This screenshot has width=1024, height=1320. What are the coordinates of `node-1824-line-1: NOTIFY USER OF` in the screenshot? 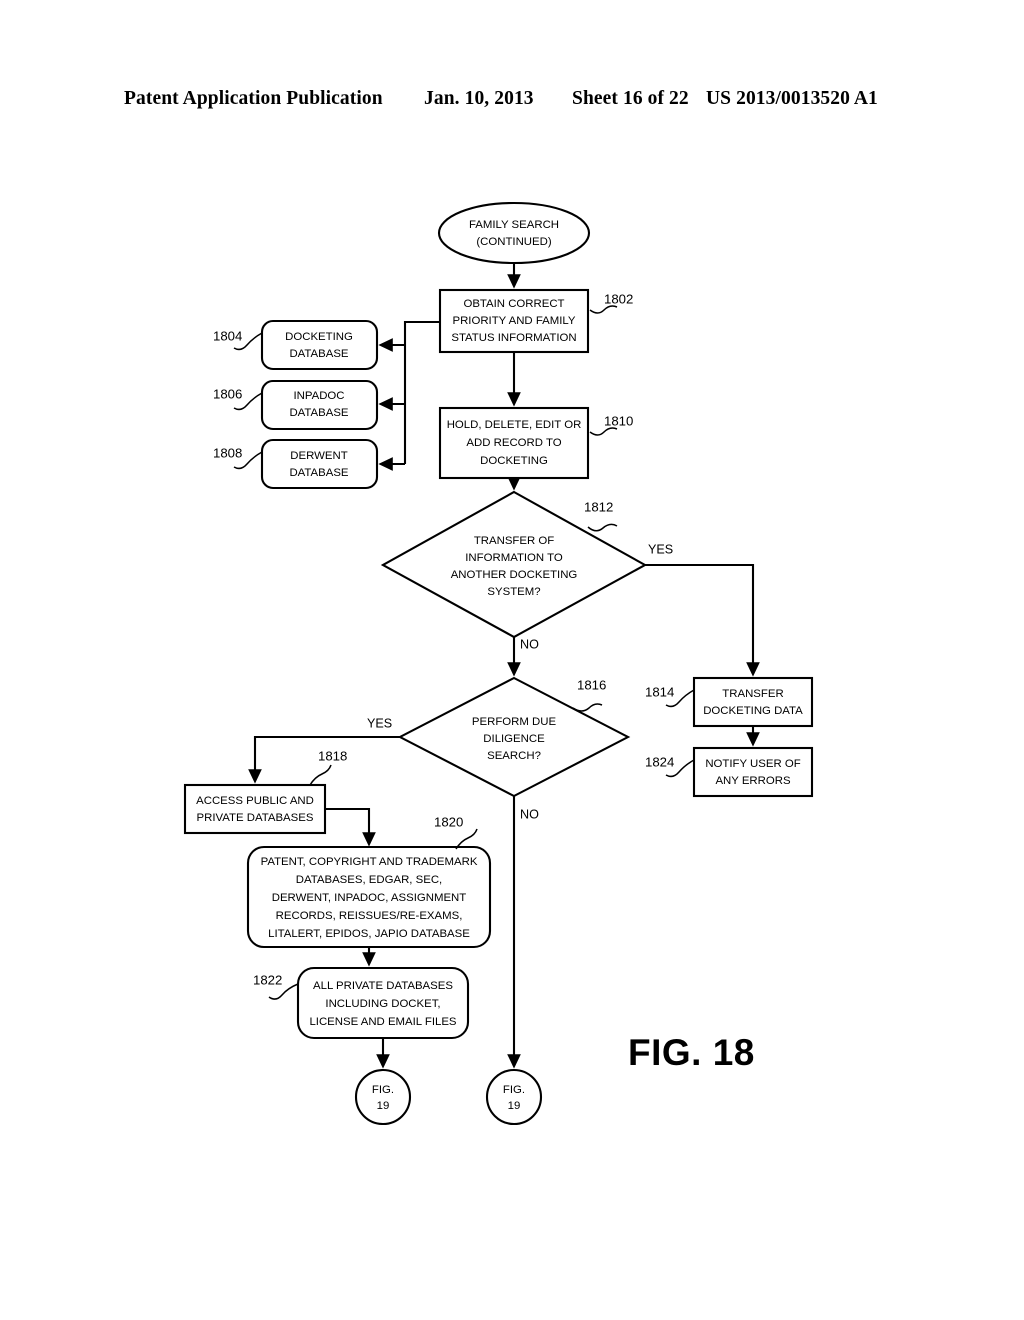 It's located at (752, 764).